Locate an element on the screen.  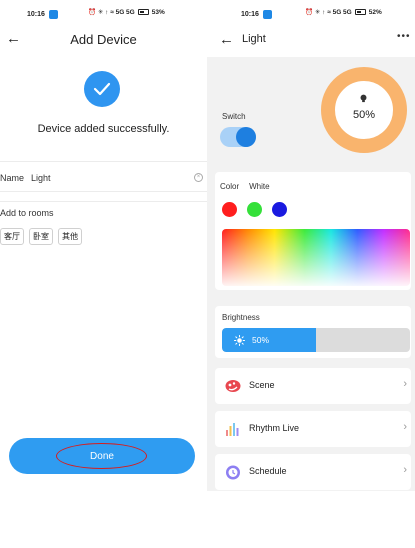
brightness-card: Brightness 50% is located at coordinates (313, 332).